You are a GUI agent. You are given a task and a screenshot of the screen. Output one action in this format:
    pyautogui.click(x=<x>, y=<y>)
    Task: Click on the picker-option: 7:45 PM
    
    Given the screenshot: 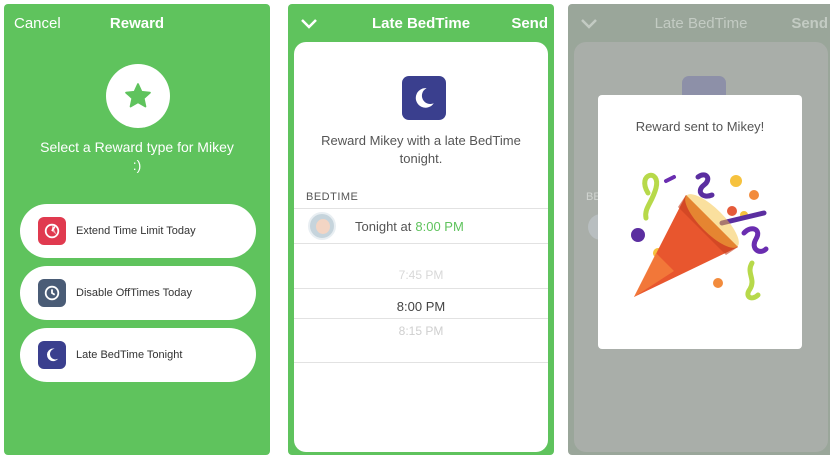 What is the action you would take?
    pyautogui.click(x=421, y=275)
    